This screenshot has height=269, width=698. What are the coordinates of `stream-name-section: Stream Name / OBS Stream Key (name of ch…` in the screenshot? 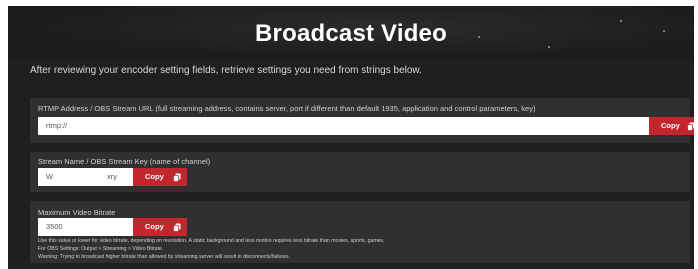 It's located at (360, 172).